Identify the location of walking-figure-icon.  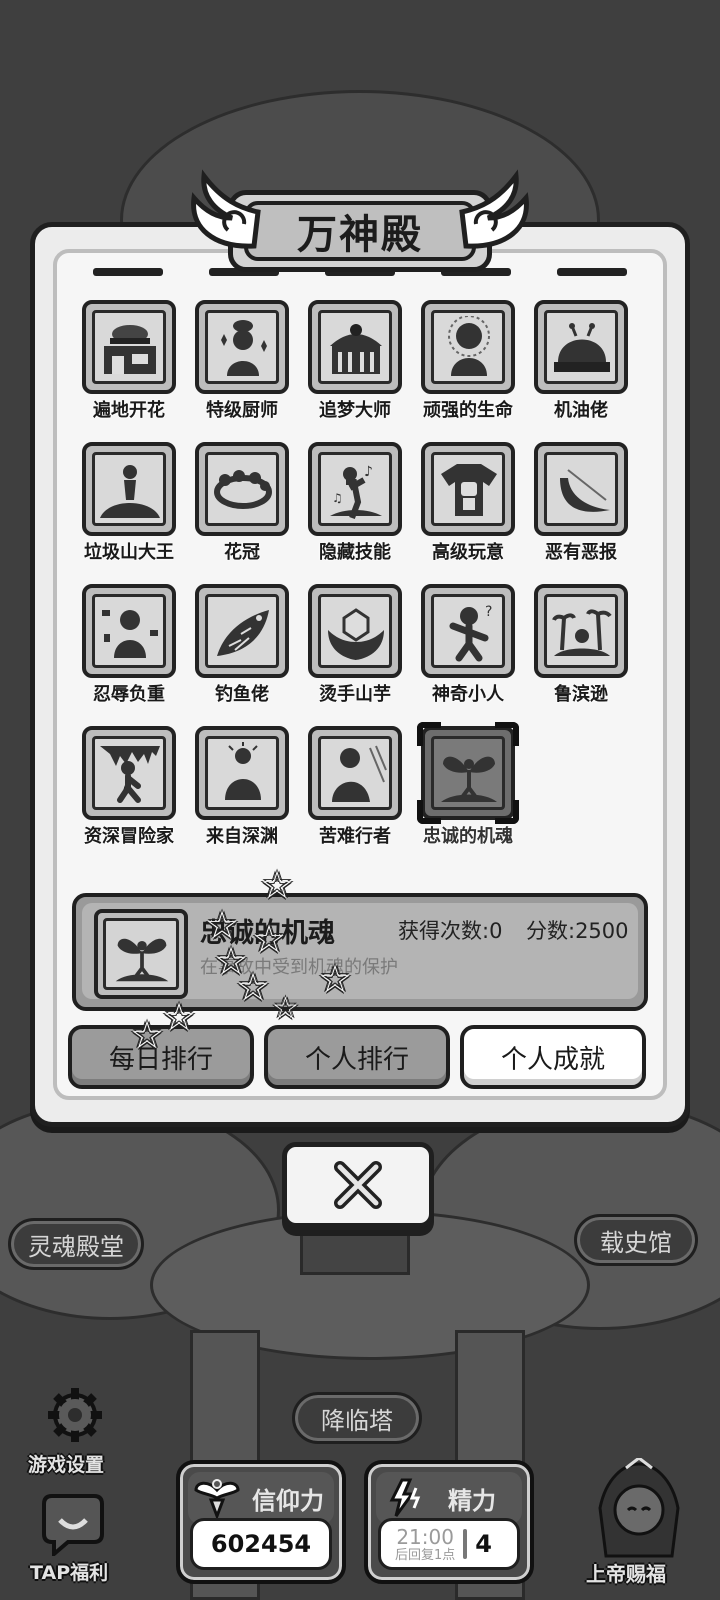
(355, 773).